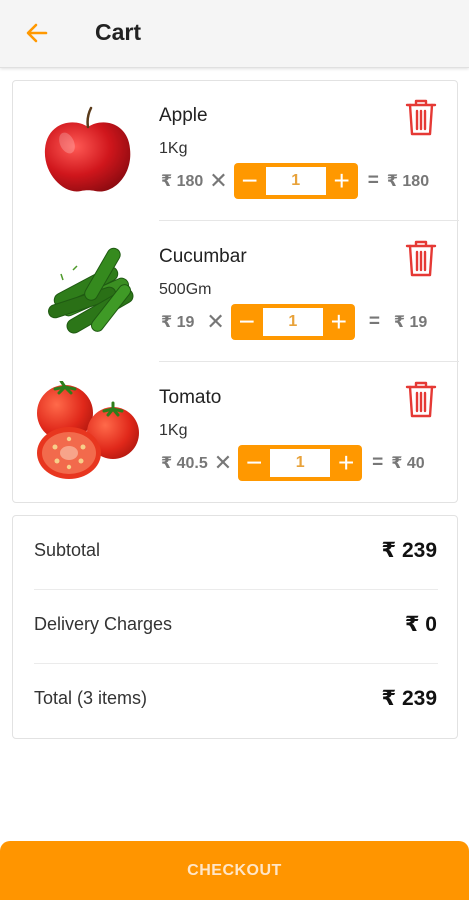  I want to click on item-unit-price: ₹ 40.5, so click(184, 463).